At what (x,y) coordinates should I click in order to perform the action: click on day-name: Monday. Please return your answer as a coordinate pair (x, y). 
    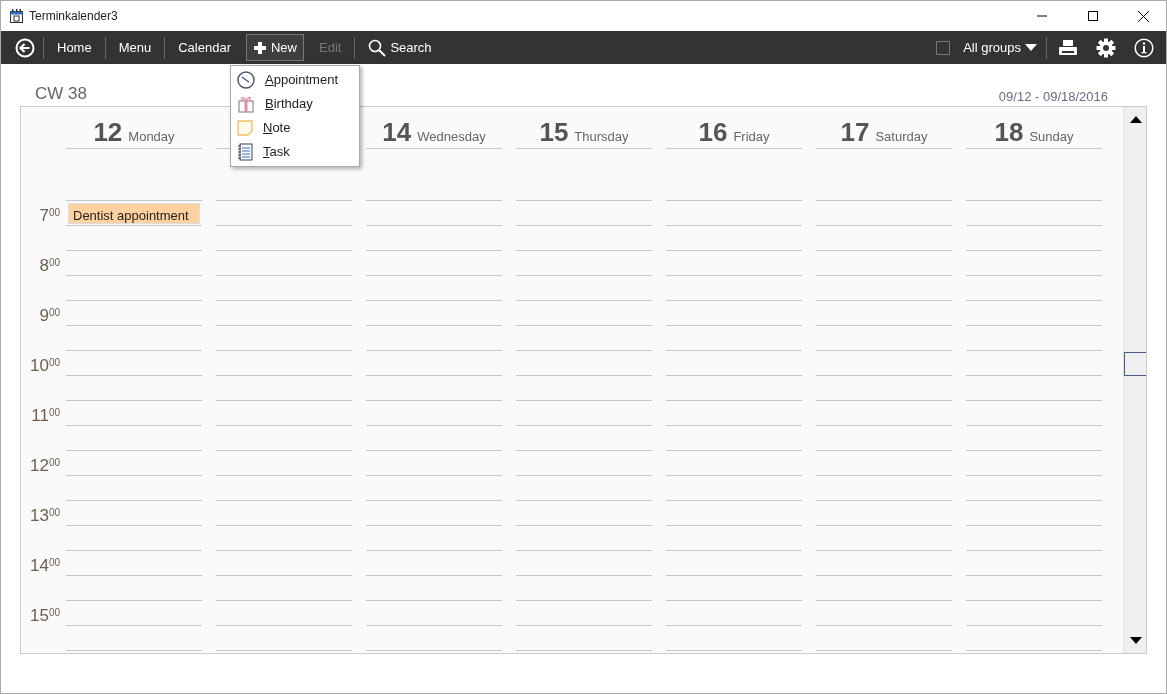
    Looking at the image, I should click on (151, 138).